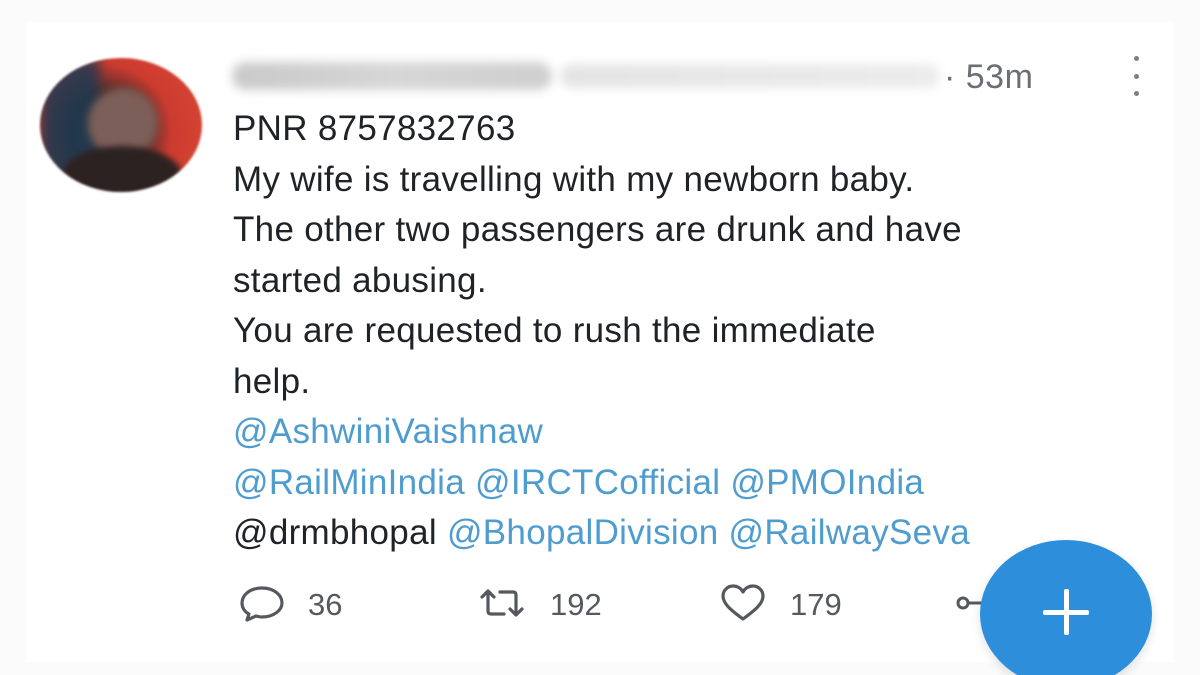 This screenshot has height=675, width=1200. Describe the element at coordinates (703, 432) in the screenshot. I see `mention-line: @AshwiniVaishnaw` at that location.